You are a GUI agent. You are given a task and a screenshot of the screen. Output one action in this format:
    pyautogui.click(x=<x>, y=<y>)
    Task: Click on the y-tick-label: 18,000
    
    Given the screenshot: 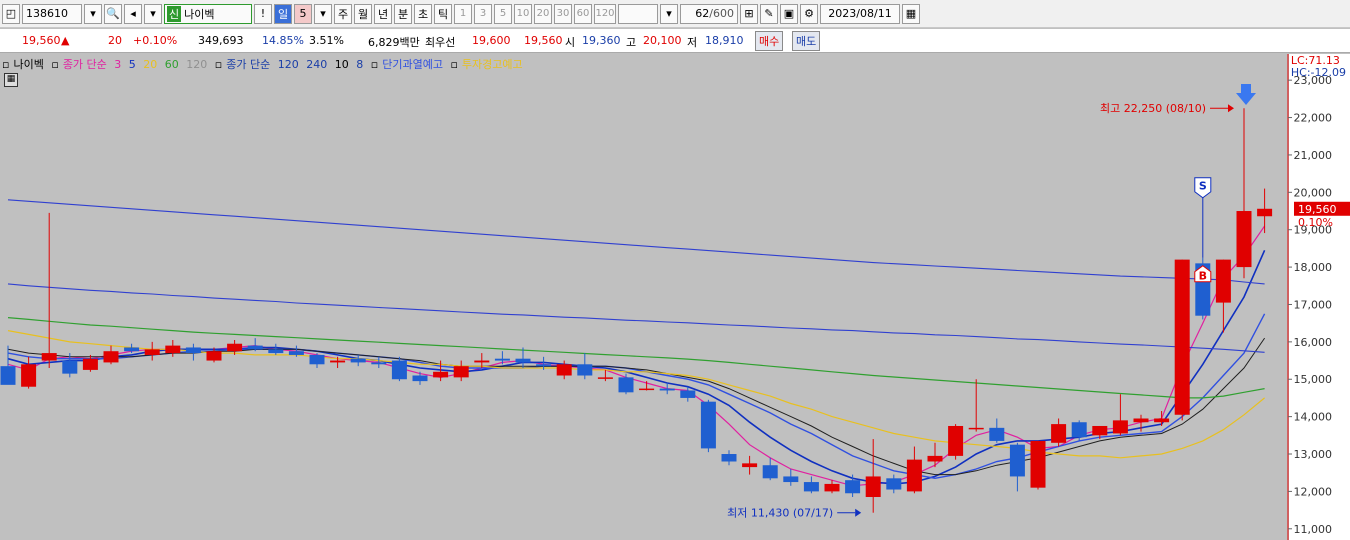 What is the action you would take?
    pyautogui.click(x=1313, y=267)
    